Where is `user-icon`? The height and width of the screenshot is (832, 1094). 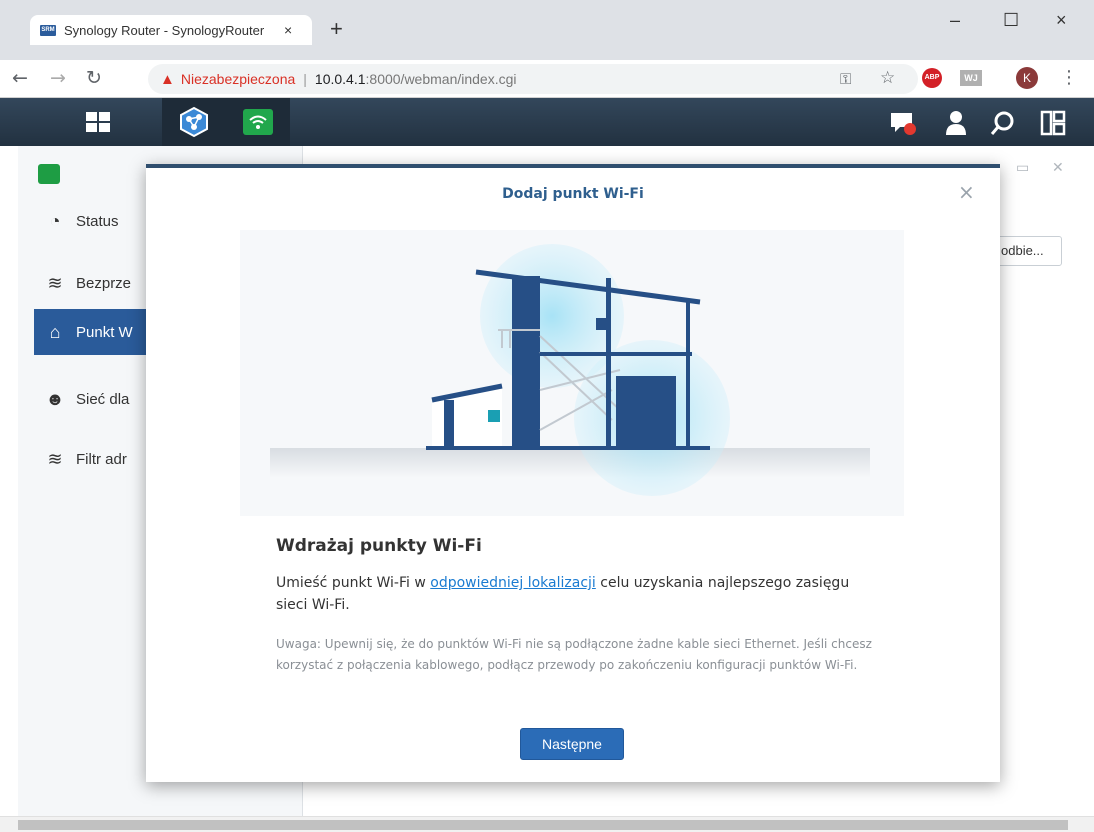 user-icon is located at coordinates (956, 126).